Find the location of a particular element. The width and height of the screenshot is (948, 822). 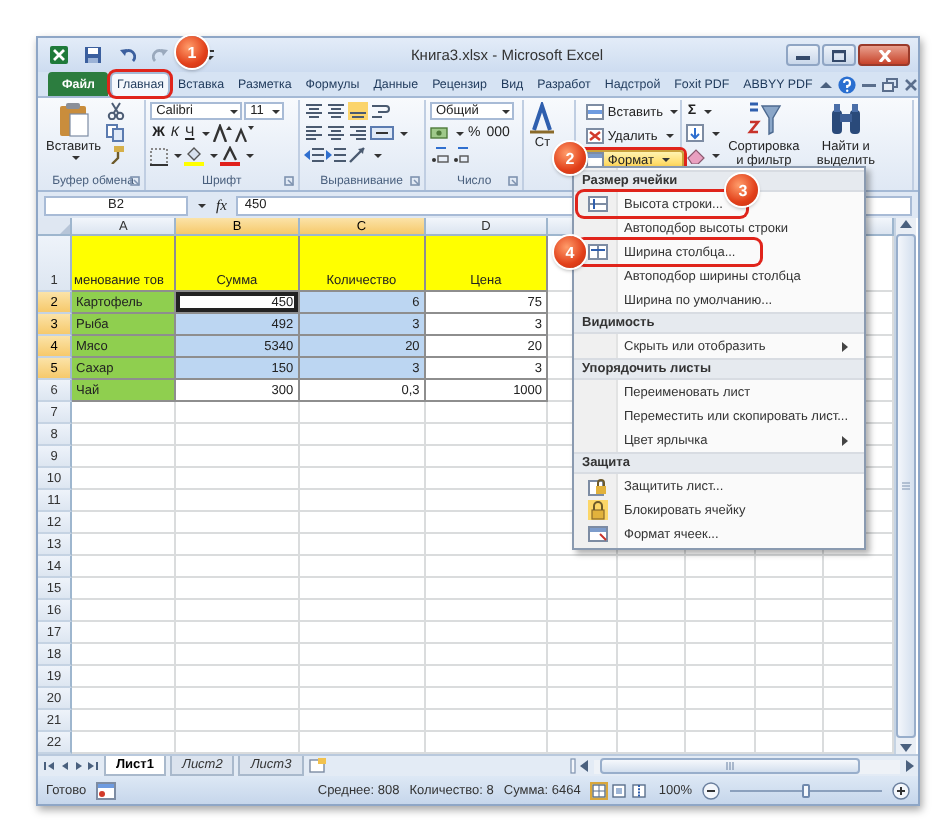

callout-badge: 4 is located at coordinates (570, 252).